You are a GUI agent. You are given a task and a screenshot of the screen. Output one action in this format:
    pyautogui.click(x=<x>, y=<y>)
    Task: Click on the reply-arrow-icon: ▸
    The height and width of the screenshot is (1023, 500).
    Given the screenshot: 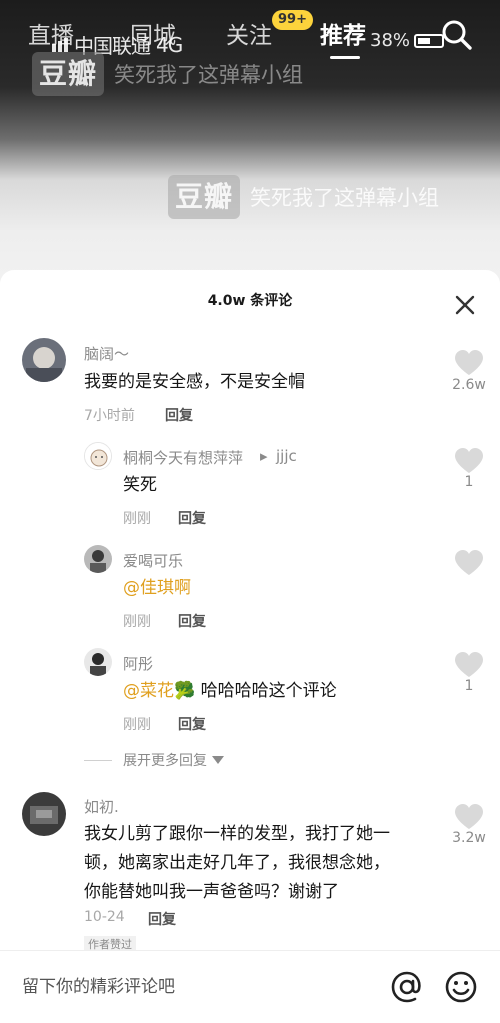 What is the action you would take?
    pyautogui.click(x=264, y=456)
    